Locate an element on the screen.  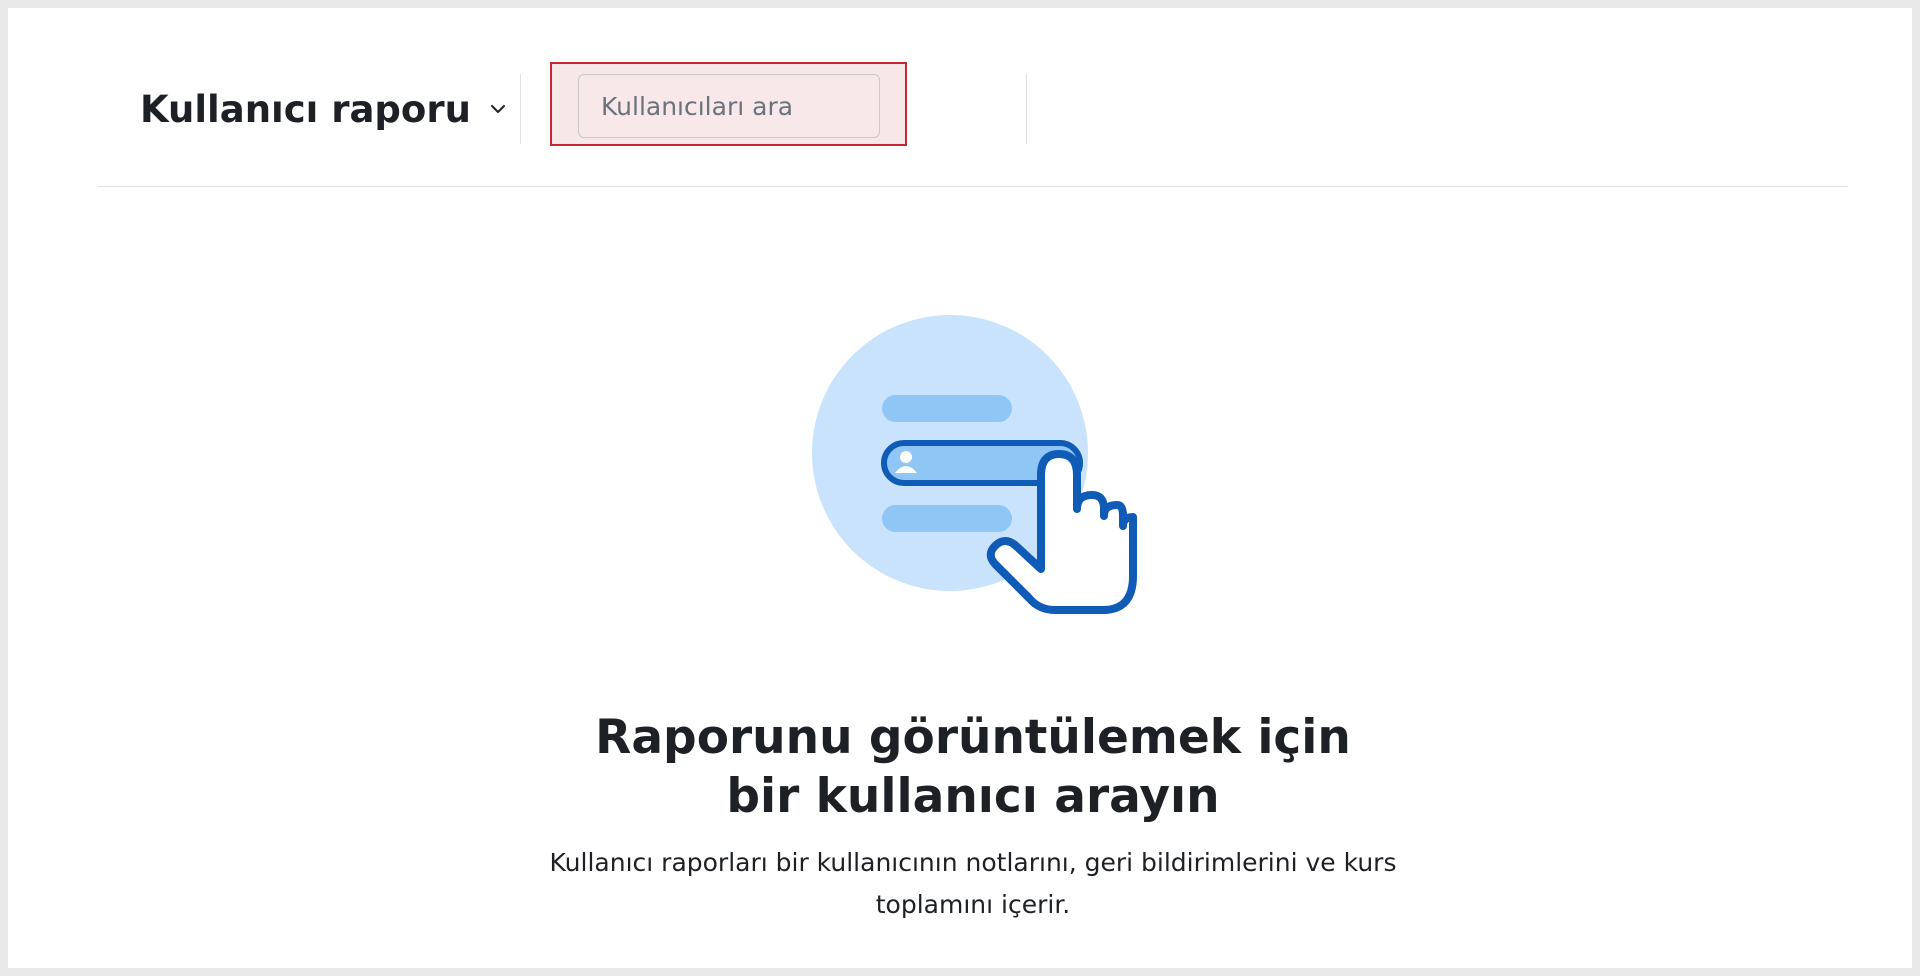
report-selector-dropdown: Kullanıcı raporu is located at coordinates (324, 109).